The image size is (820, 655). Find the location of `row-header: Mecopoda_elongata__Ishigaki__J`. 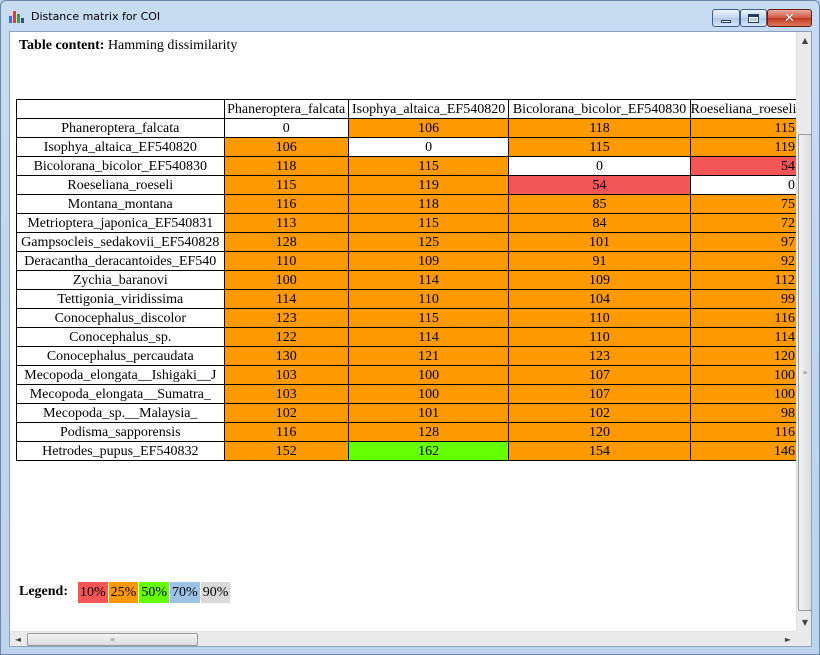

row-header: Mecopoda_elongata__Ishigaki__J is located at coordinates (120, 375).